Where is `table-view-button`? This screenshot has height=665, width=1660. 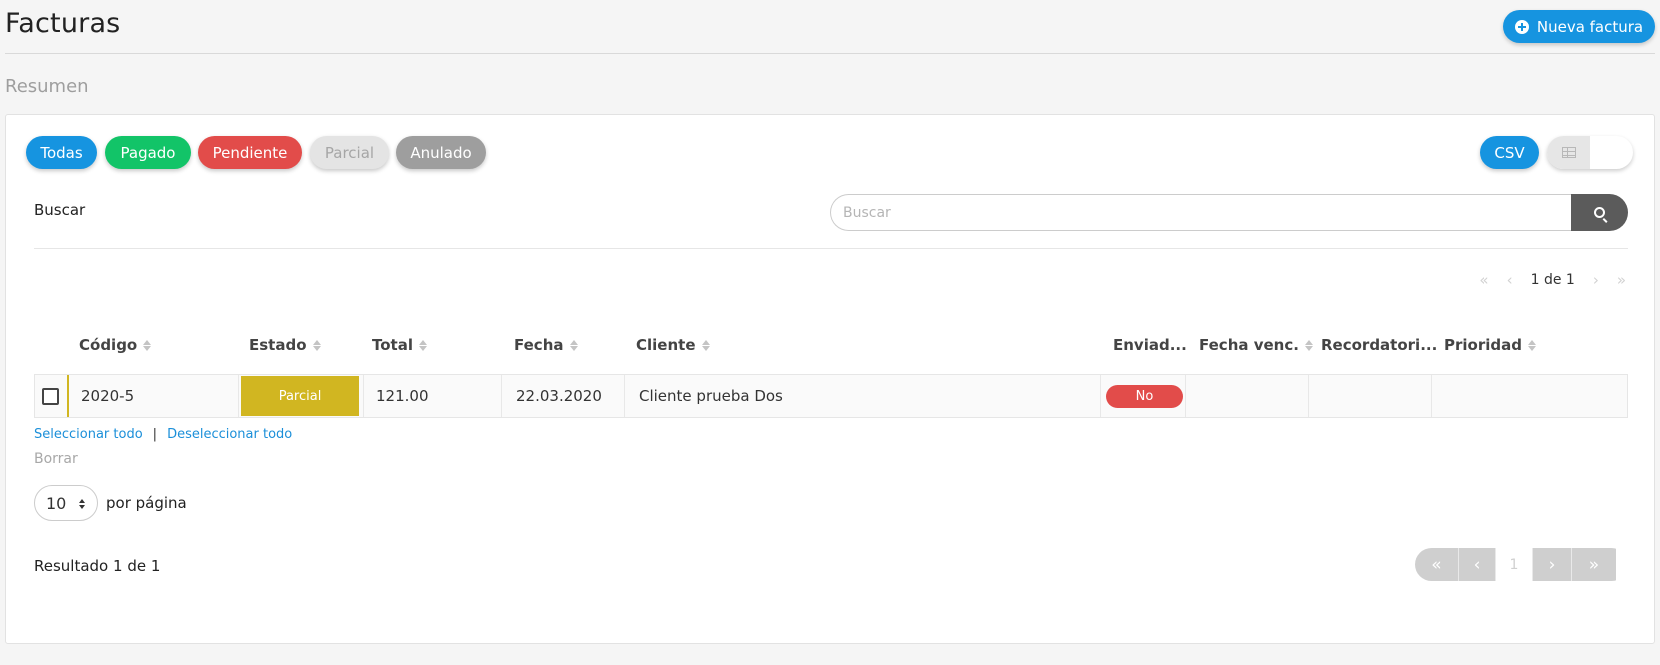
table-view-button is located at coordinates (1568, 152).